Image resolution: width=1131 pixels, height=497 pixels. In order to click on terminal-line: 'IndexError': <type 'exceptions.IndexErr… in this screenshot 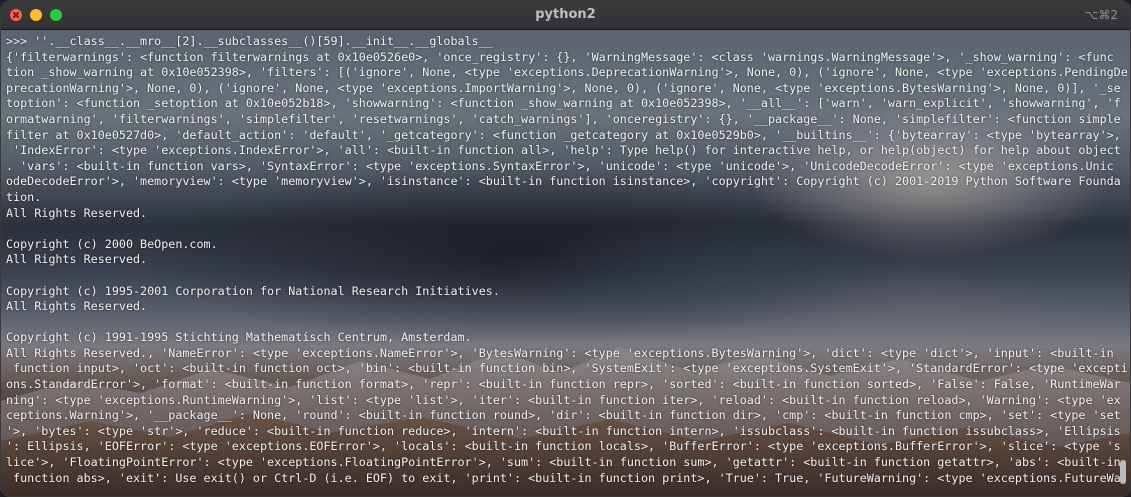, I will do `click(563, 150)`.